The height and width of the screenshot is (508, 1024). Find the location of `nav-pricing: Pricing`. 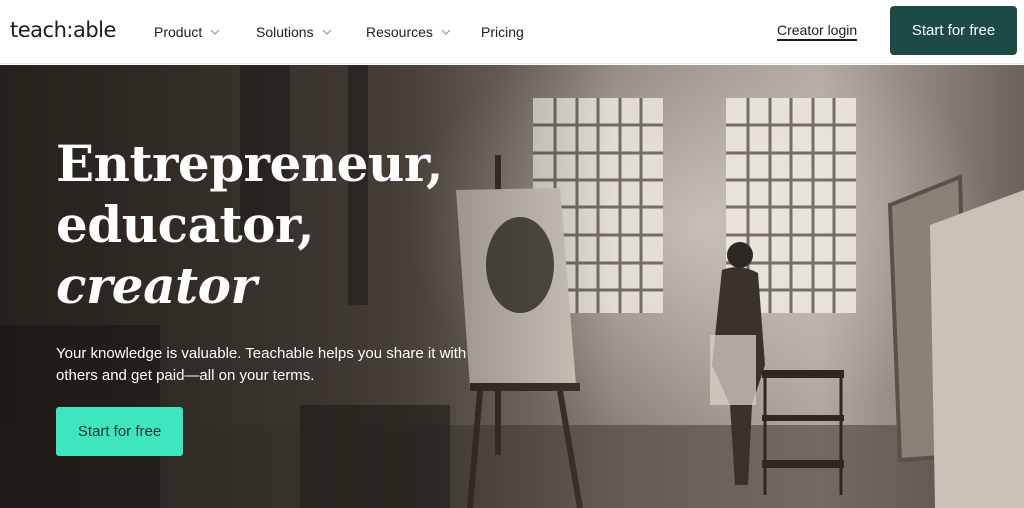

nav-pricing: Pricing is located at coordinates (511, 32).